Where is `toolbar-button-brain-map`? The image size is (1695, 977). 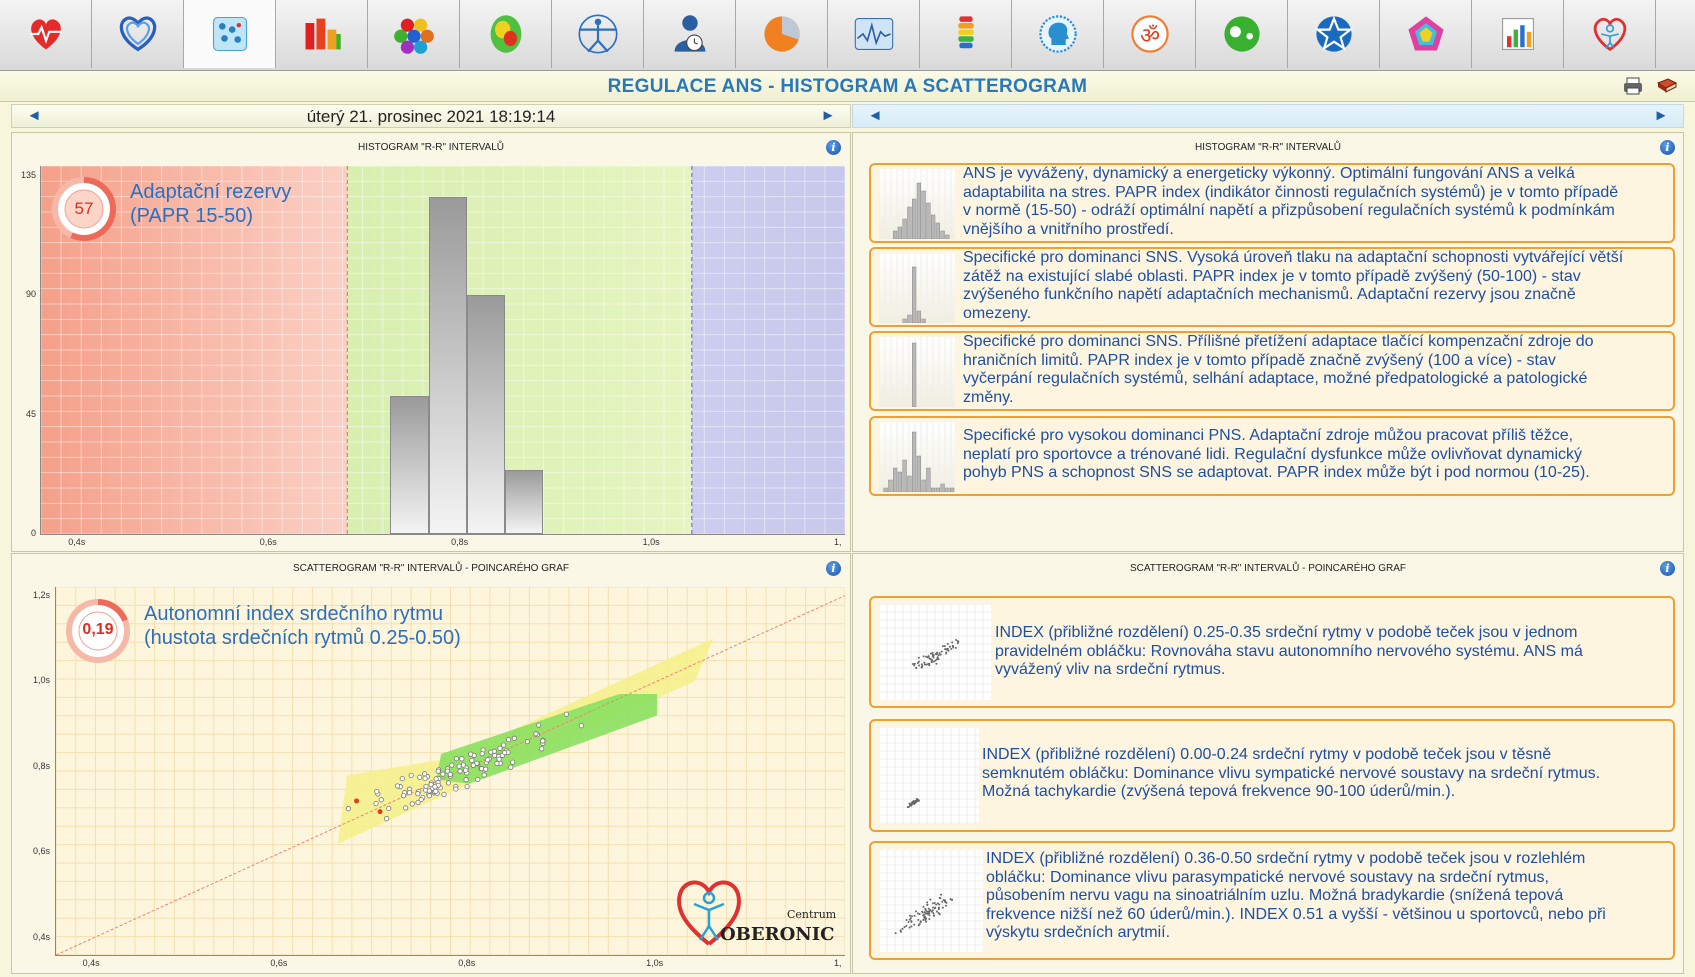 toolbar-button-brain-map is located at coordinates (506, 34).